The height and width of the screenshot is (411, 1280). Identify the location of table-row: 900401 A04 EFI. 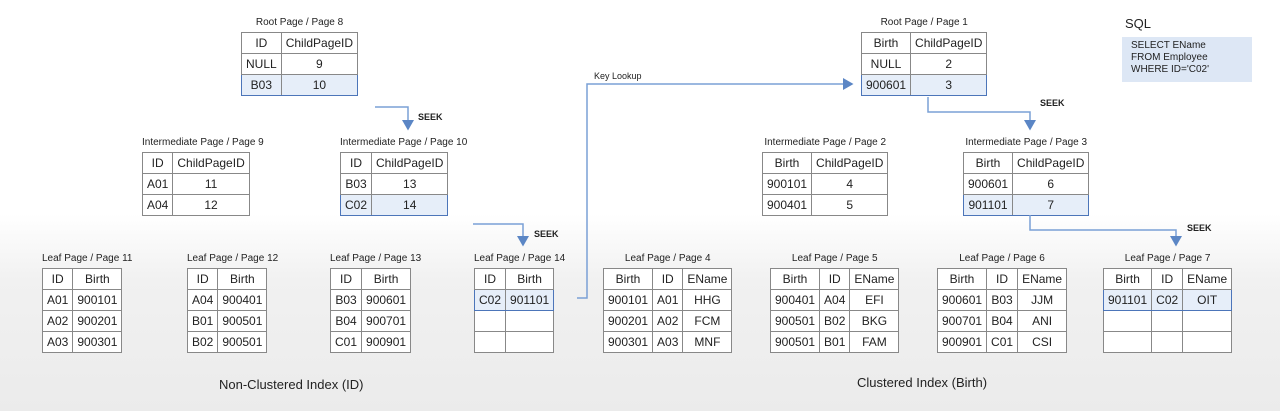
(834, 300).